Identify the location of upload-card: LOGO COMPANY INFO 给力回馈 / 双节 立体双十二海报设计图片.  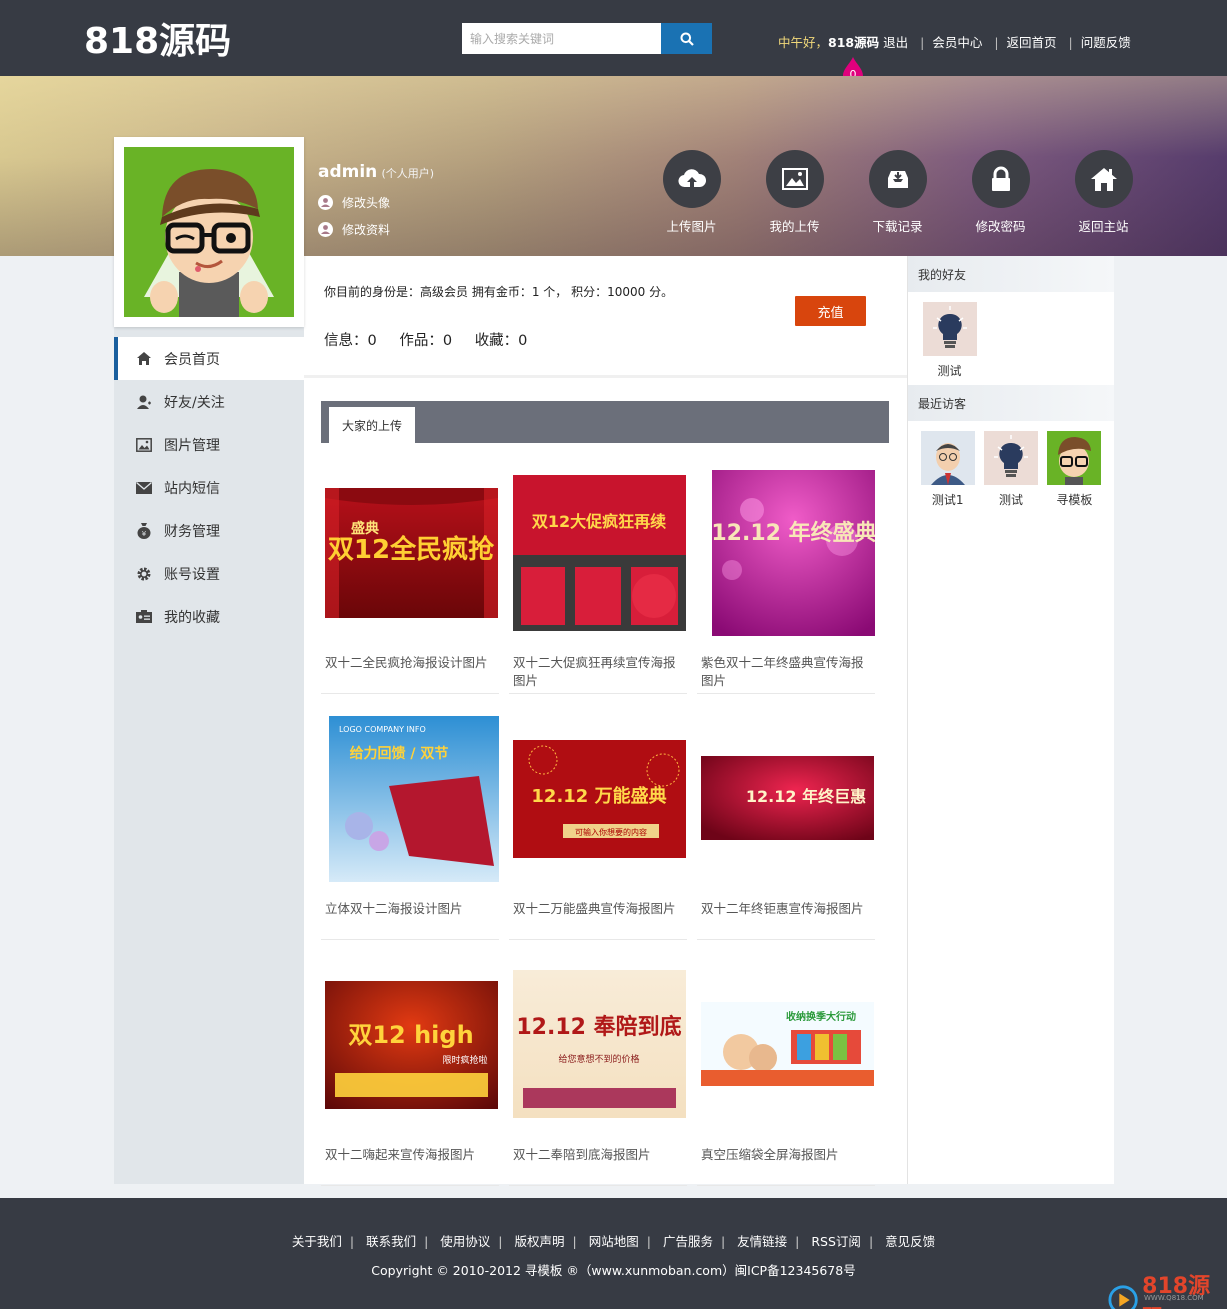
(410, 828).